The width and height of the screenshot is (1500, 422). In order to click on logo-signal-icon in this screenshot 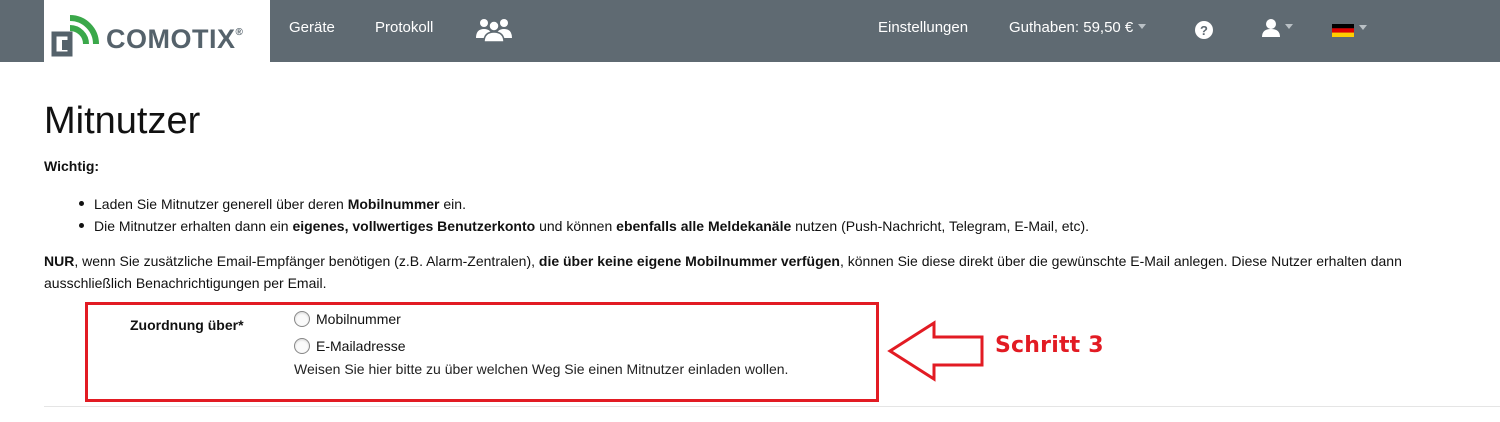, I will do `click(75, 36)`.